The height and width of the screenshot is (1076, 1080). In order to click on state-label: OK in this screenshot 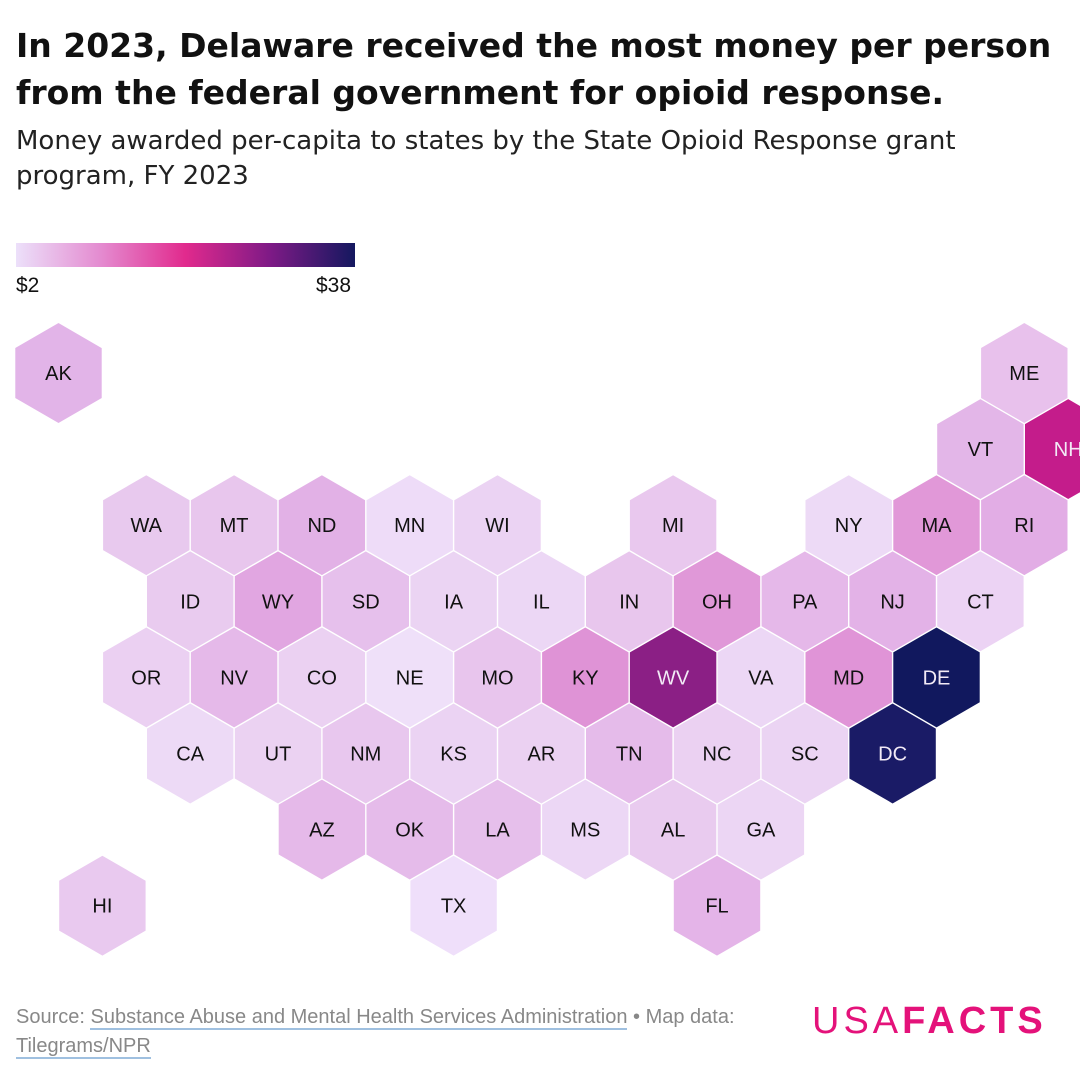, I will do `click(410, 831)`.